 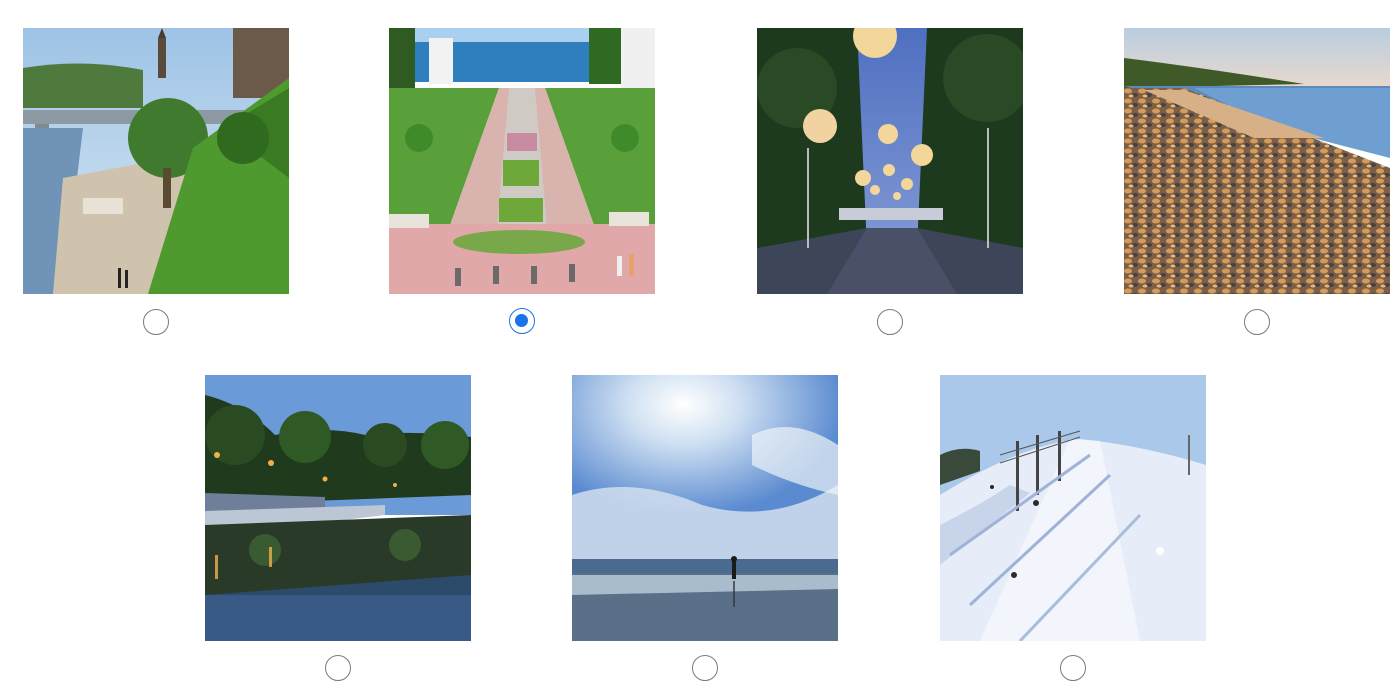 I want to click on river-bridge-promenade-photo, so click(x=156, y=161).